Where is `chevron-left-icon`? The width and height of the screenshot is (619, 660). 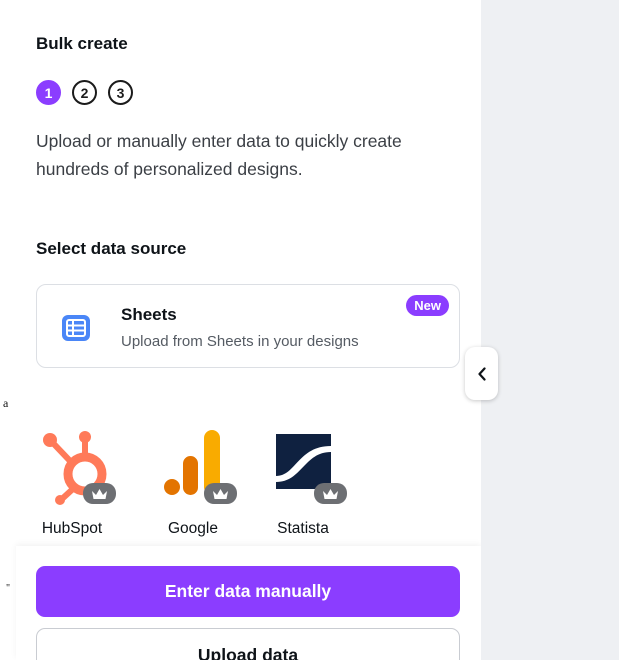
chevron-left-icon is located at coordinates (481, 373).